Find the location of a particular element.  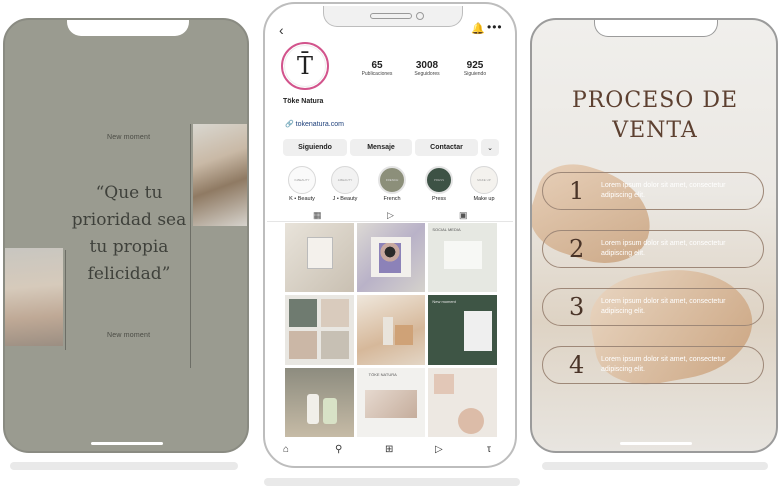

step-number: 2 is located at coordinates (577, 249).